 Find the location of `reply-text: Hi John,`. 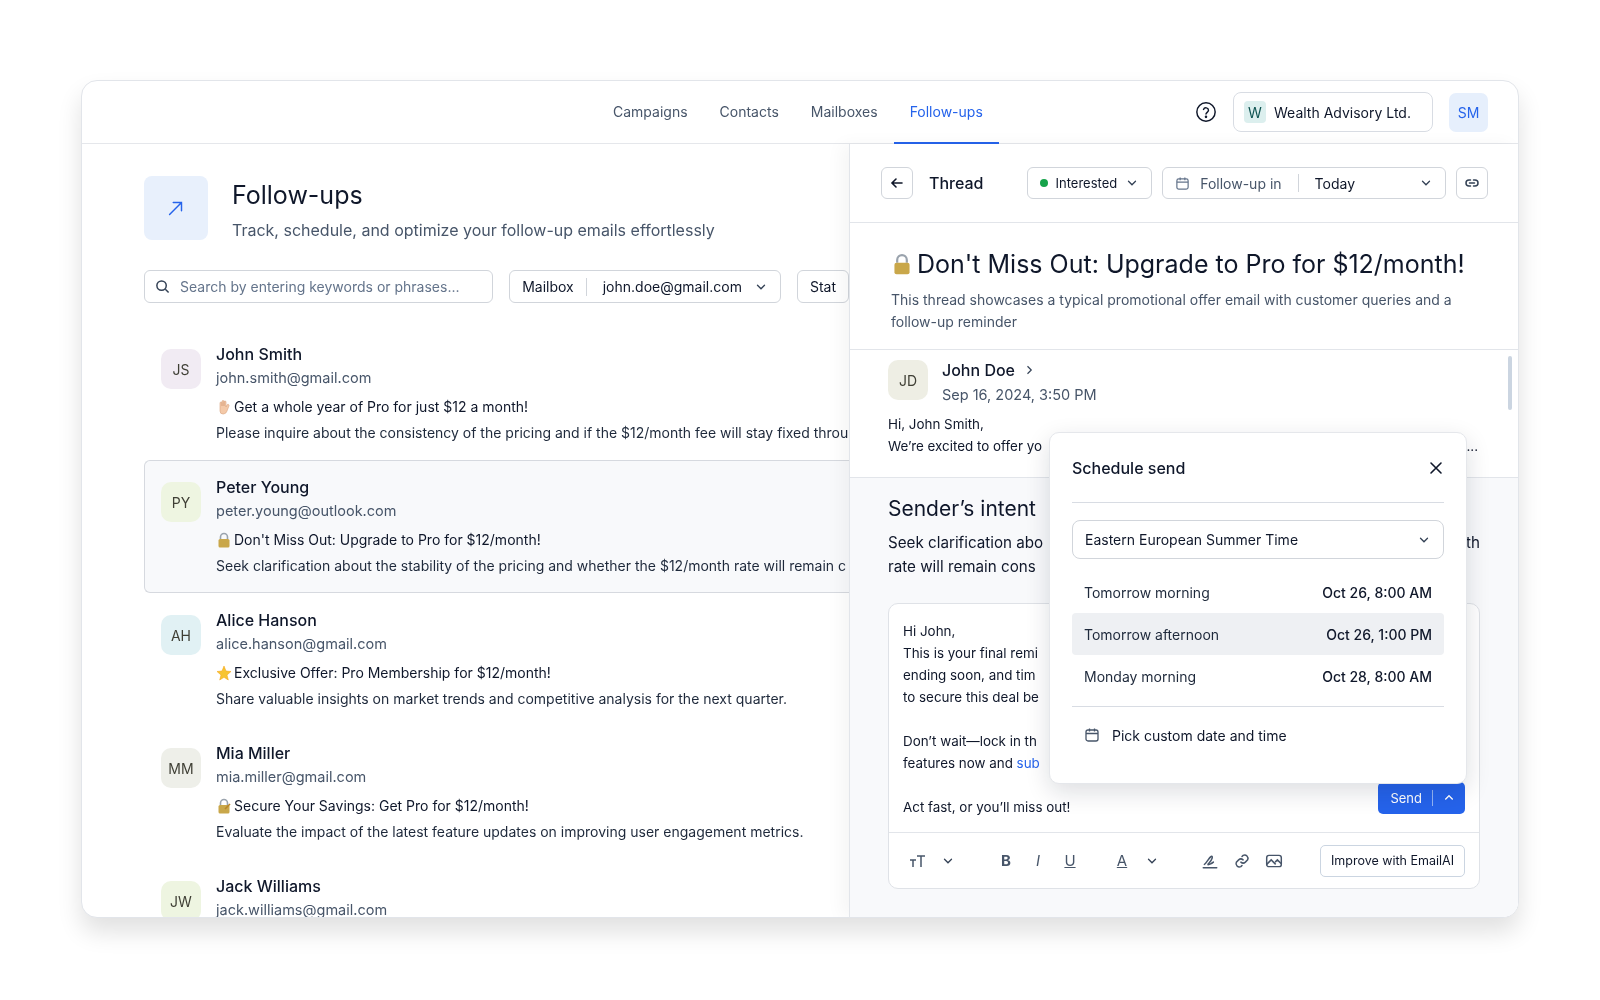

reply-text: Hi John, is located at coordinates (929, 631).